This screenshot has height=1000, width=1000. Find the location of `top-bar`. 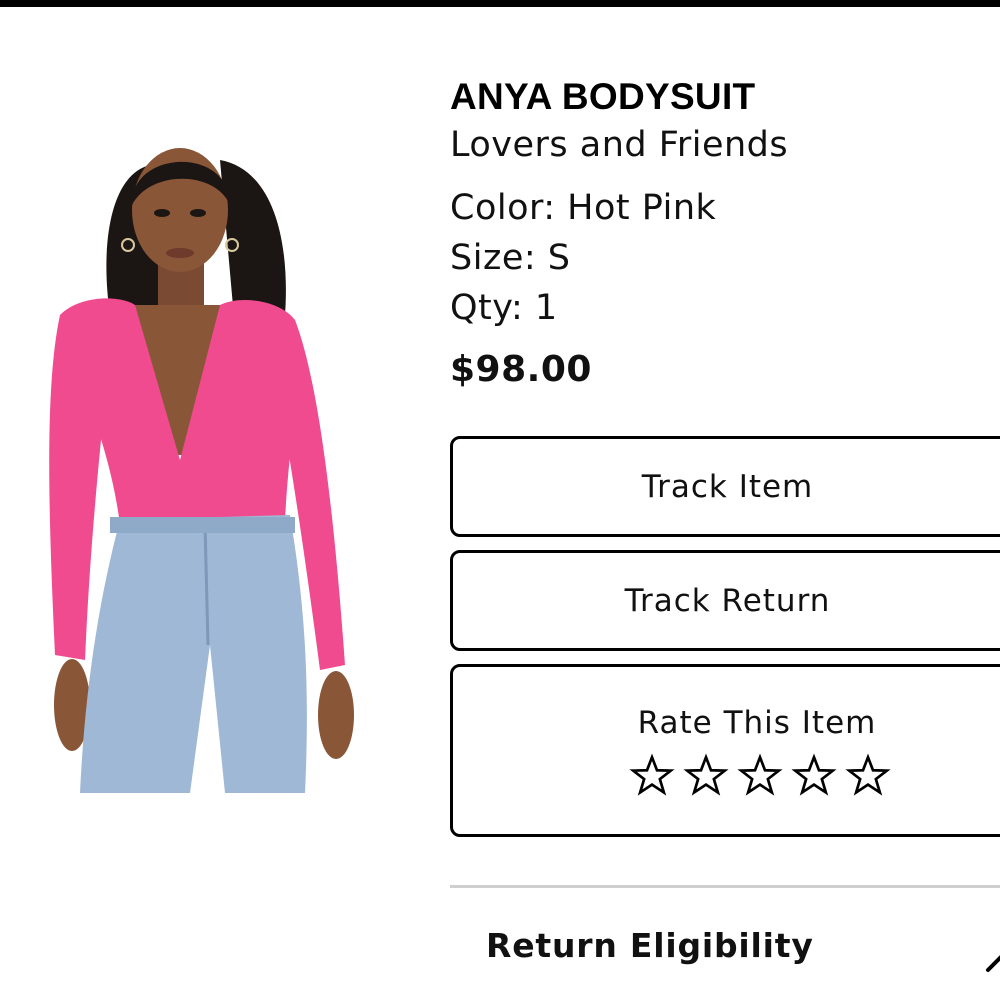

top-bar is located at coordinates (500, 3).